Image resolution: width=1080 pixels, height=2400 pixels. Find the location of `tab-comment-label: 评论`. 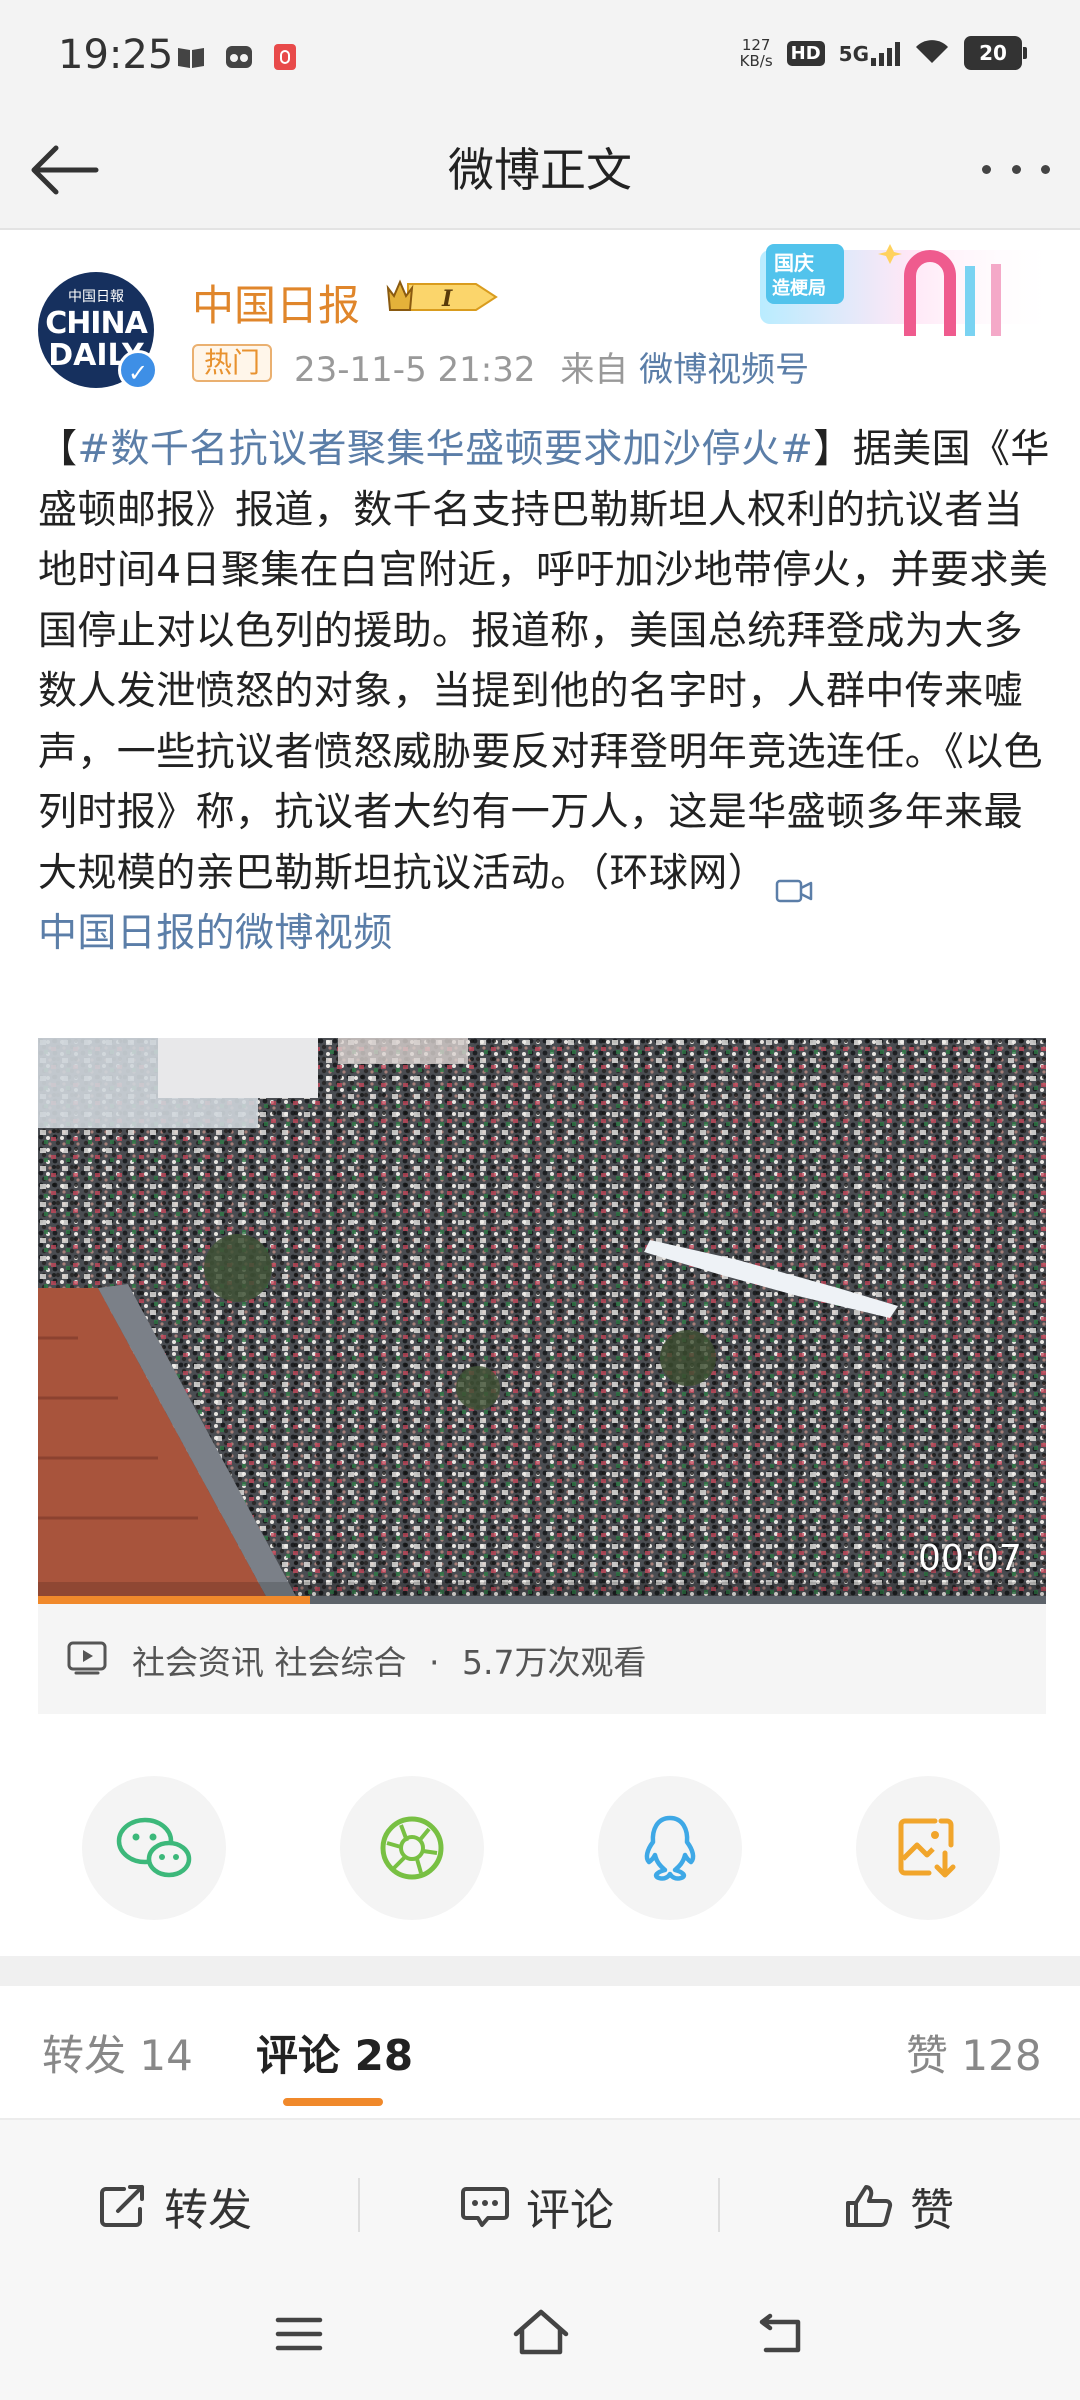

tab-comment-label: 评论 is located at coordinates (298, 2055).